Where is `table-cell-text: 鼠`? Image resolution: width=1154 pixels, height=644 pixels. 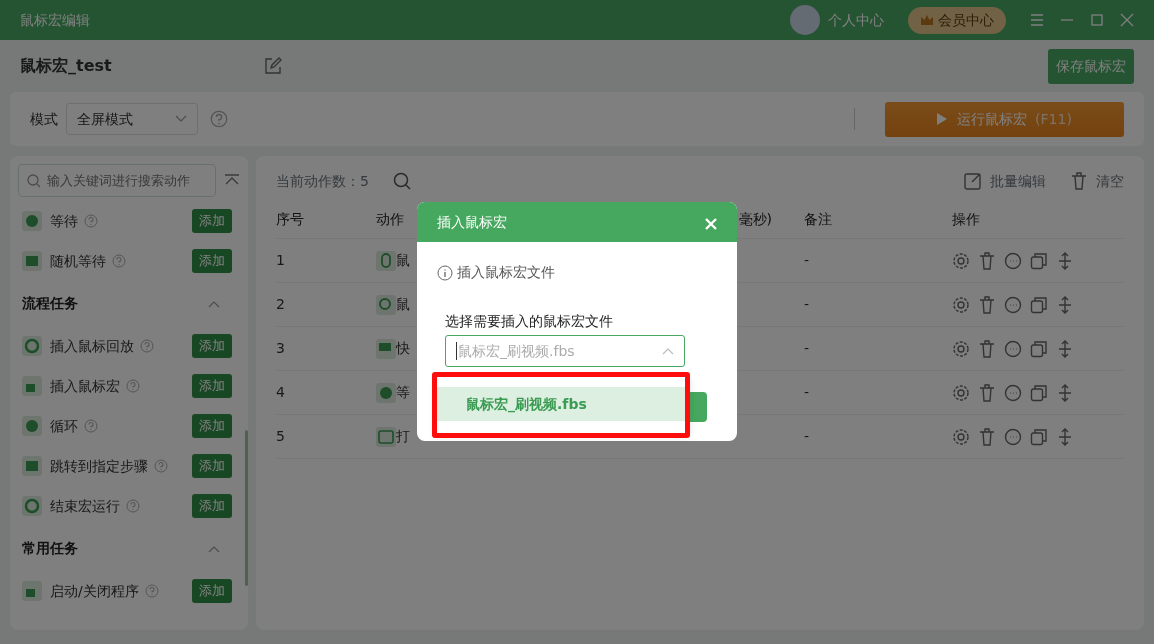 table-cell-text: 鼠 is located at coordinates (403, 304).